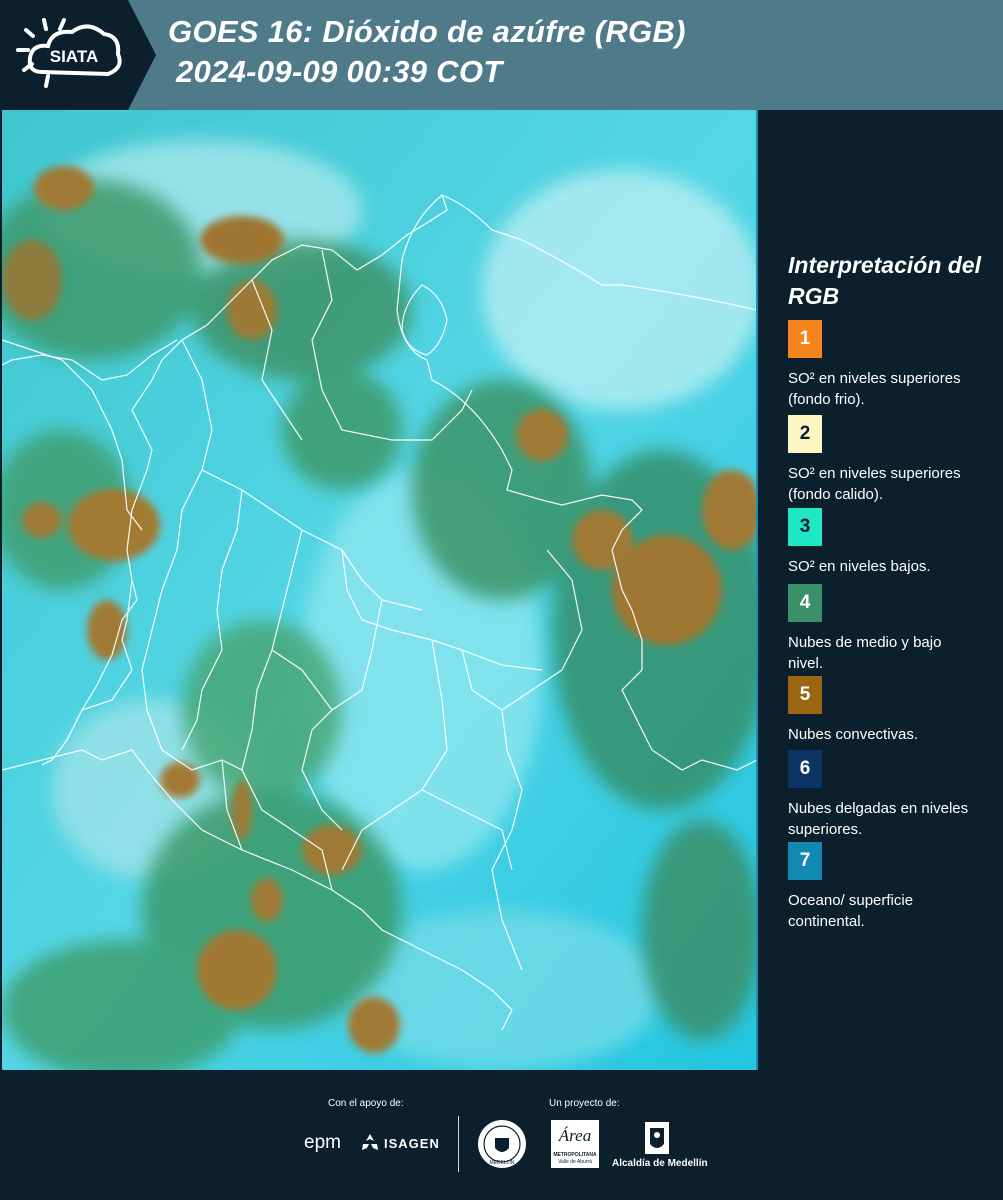 The width and height of the screenshot is (1003, 1200). What do you see at coordinates (805, 527) in the screenshot?
I see `legend-swatch: 3` at bounding box center [805, 527].